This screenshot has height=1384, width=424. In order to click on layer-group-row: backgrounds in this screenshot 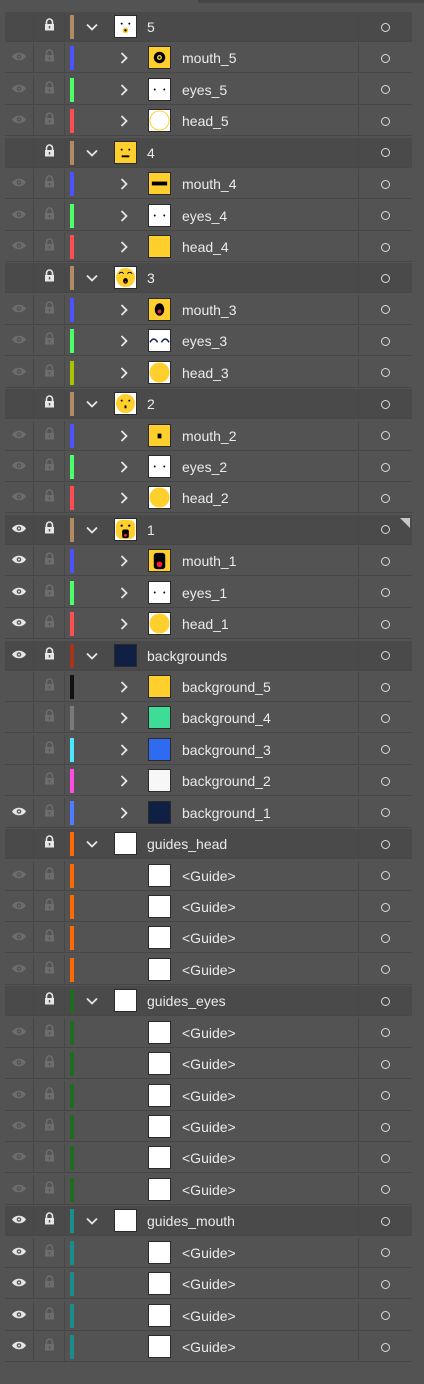, I will do `click(208, 655)`.